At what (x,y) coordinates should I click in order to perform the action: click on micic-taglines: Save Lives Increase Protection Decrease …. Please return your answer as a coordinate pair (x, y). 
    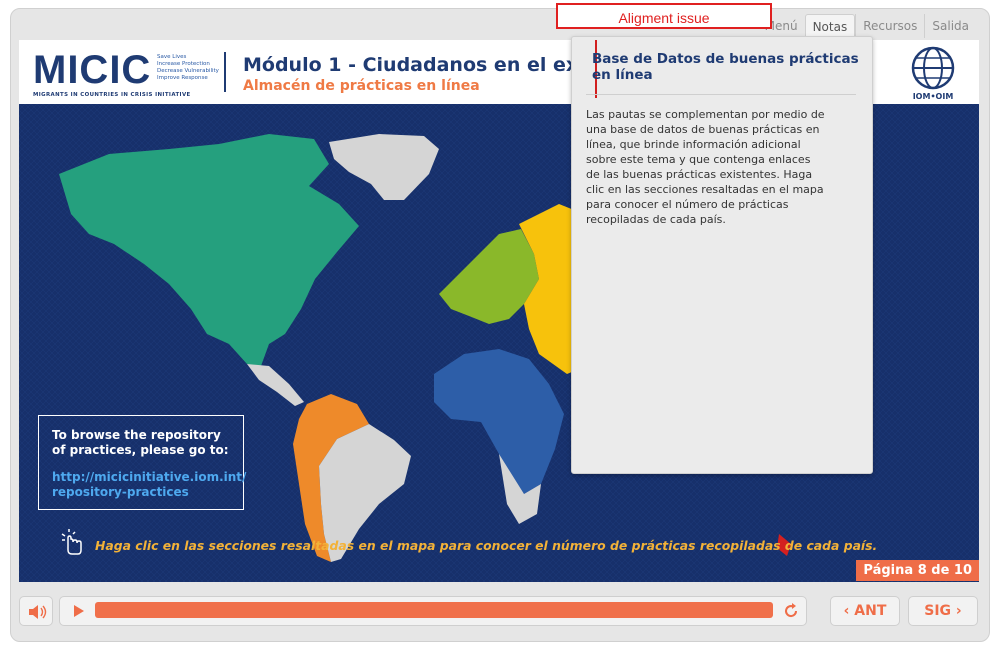
    Looking at the image, I should click on (188, 67).